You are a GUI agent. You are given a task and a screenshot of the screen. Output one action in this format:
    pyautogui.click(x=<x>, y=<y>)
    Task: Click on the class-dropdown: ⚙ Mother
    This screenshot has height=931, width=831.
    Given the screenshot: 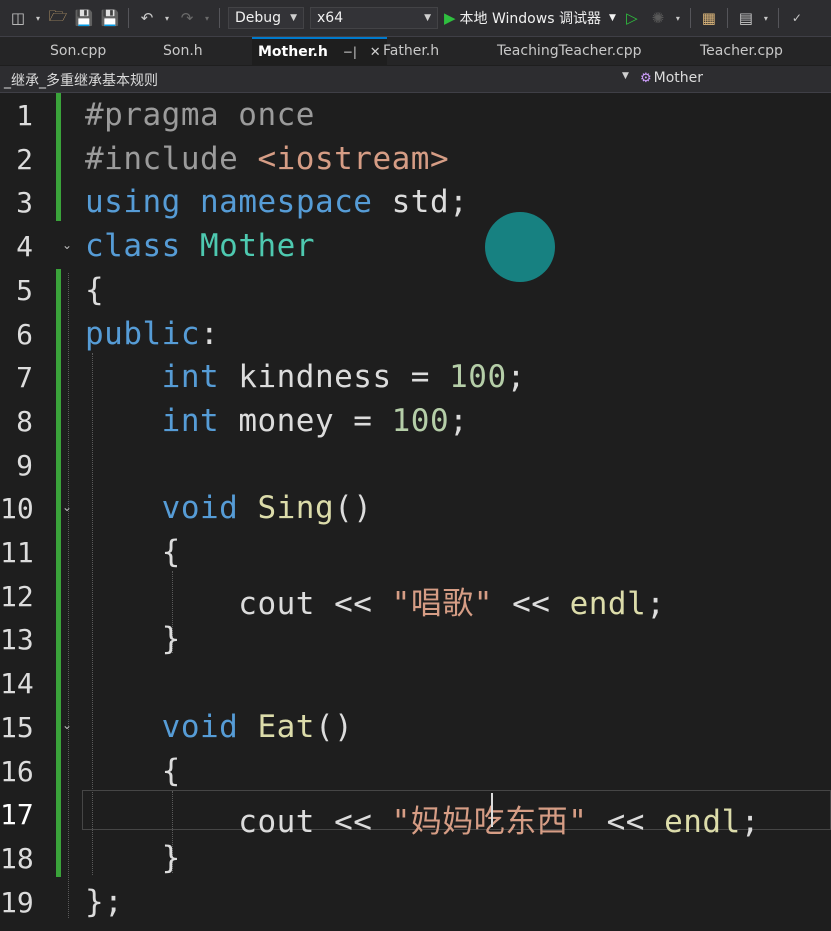 What is the action you would take?
    pyautogui.click(x=671, y=78)
    